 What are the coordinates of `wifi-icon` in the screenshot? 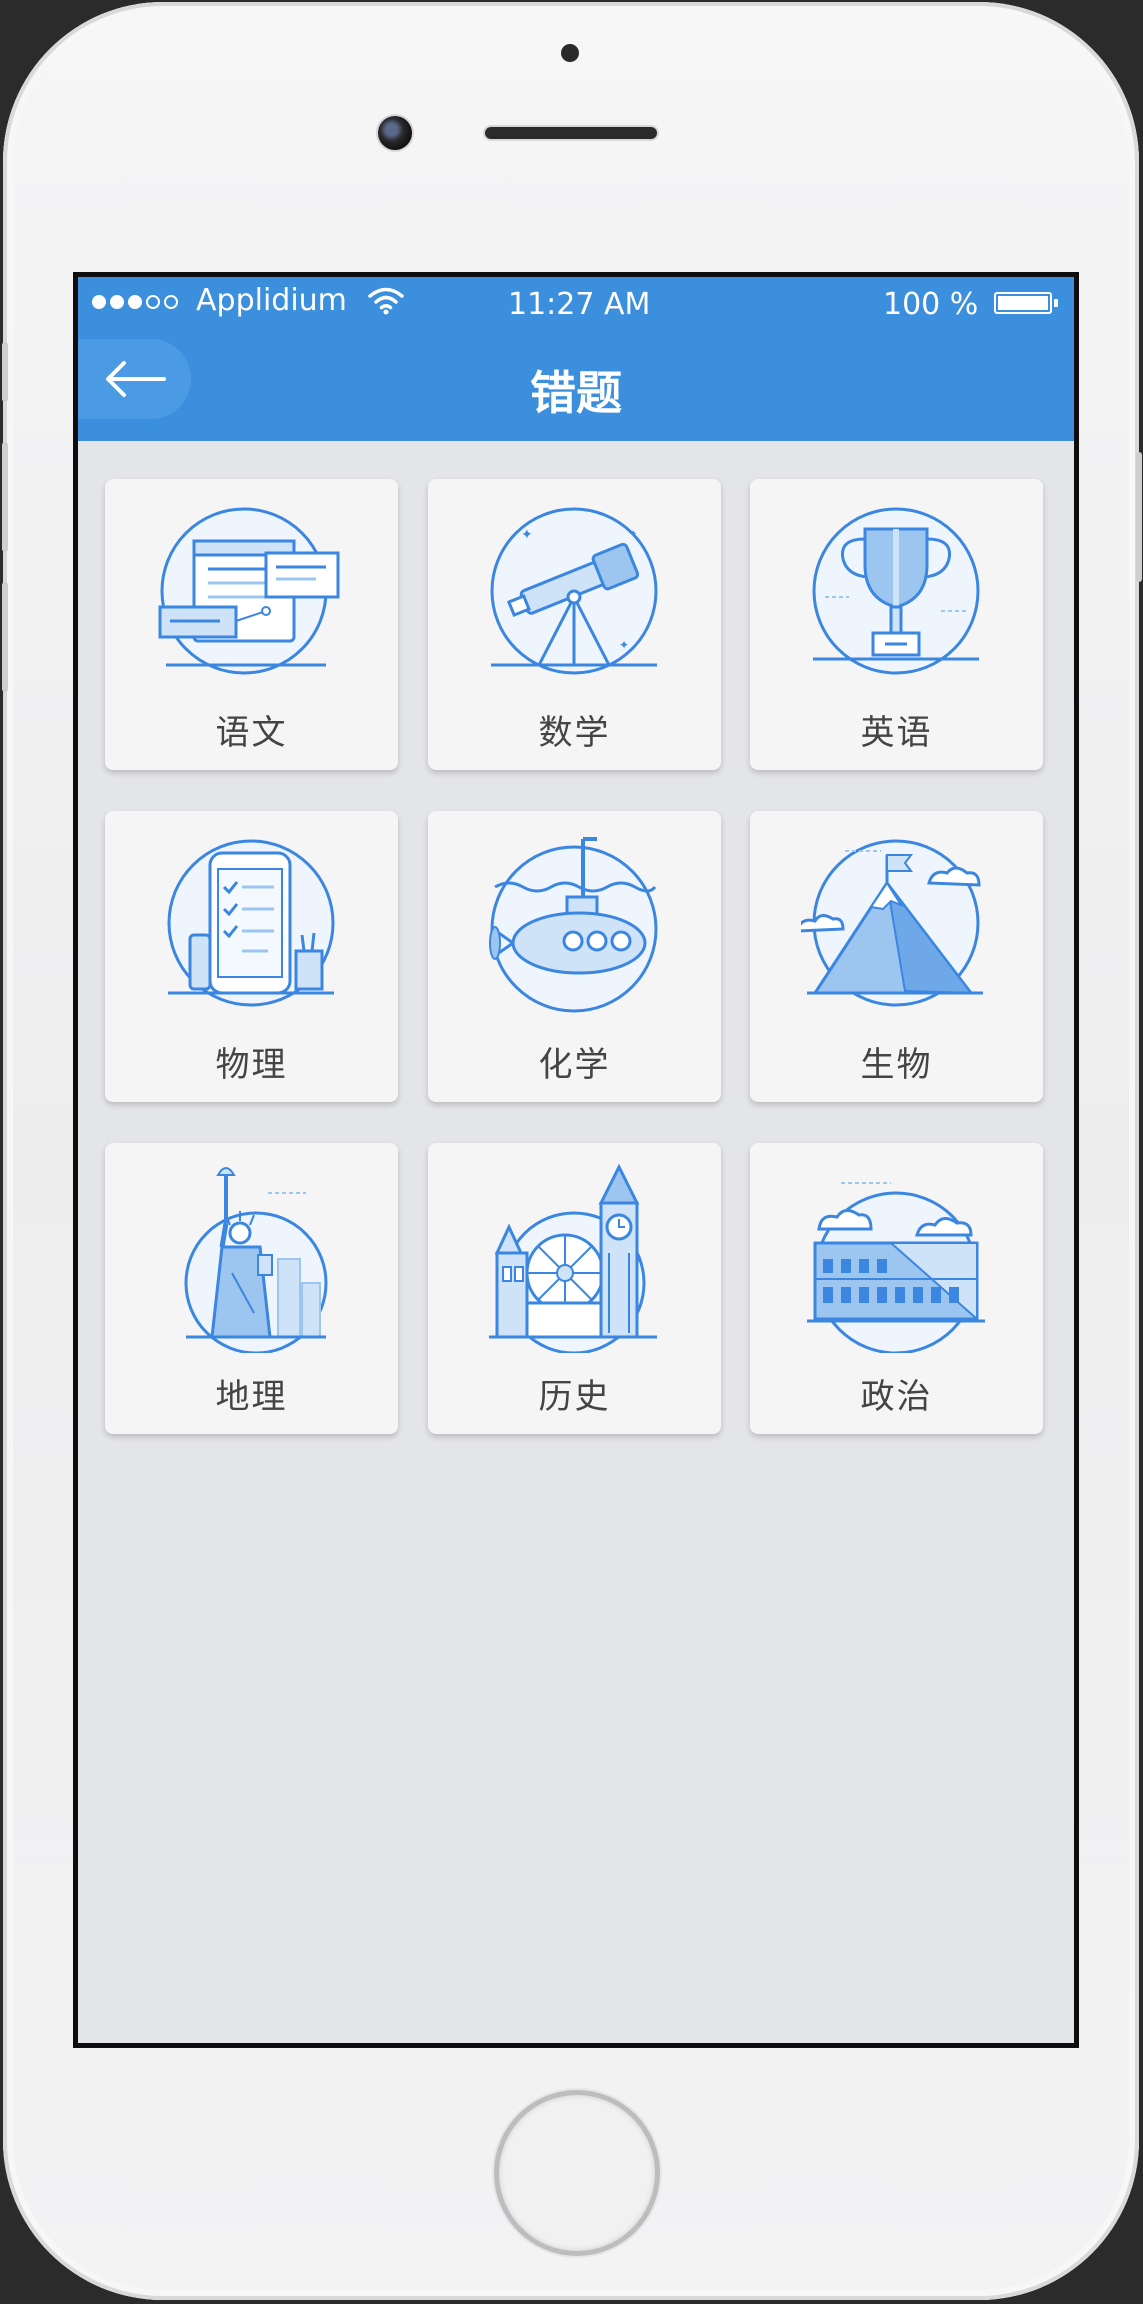 It's located at (386, 301).